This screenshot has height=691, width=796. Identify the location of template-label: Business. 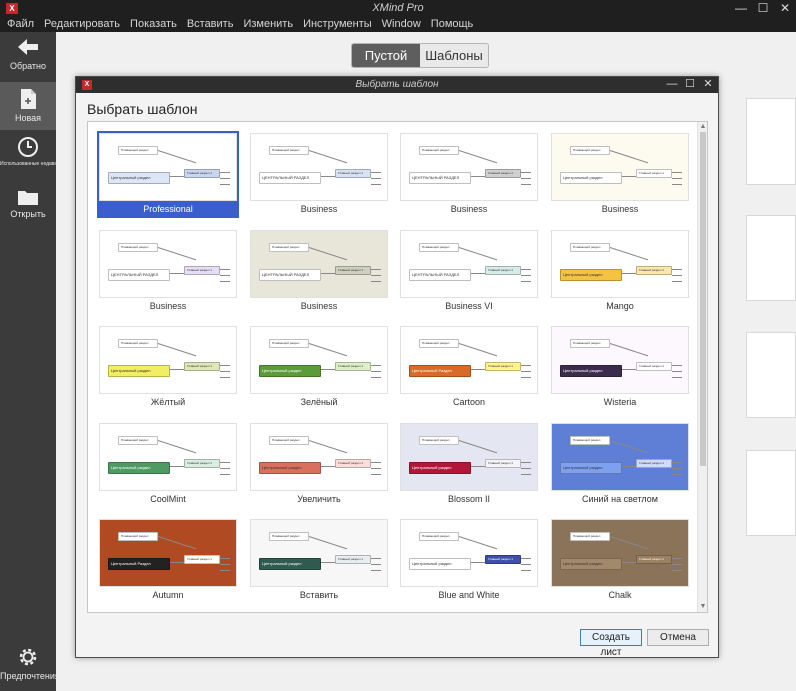
(620, 209).